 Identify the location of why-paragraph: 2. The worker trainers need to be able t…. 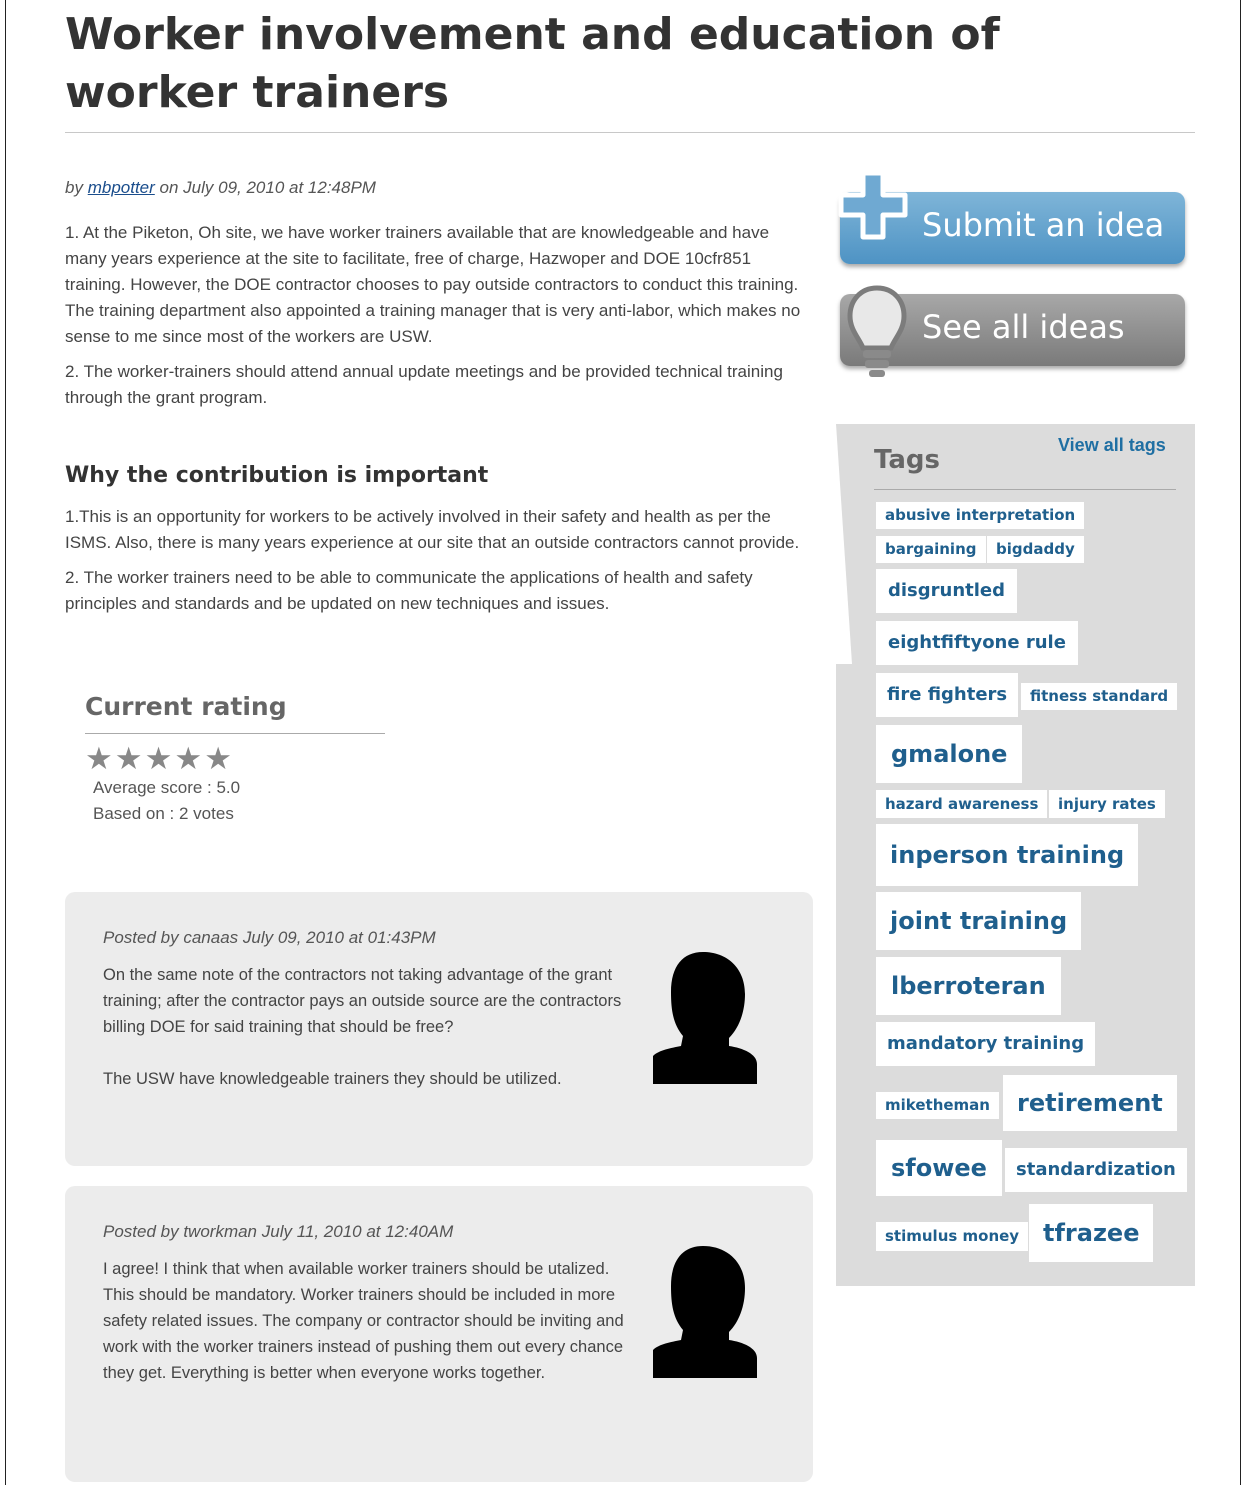
(409, 590).